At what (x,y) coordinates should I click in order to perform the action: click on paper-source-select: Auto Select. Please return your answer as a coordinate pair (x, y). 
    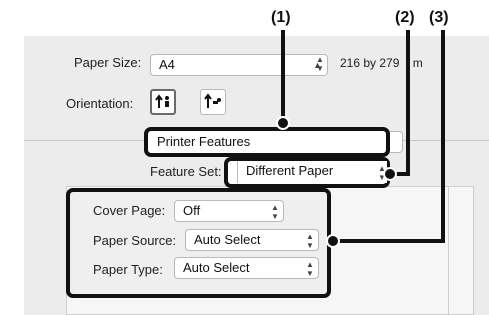
    Looking at the image, I should click on (252, 240).